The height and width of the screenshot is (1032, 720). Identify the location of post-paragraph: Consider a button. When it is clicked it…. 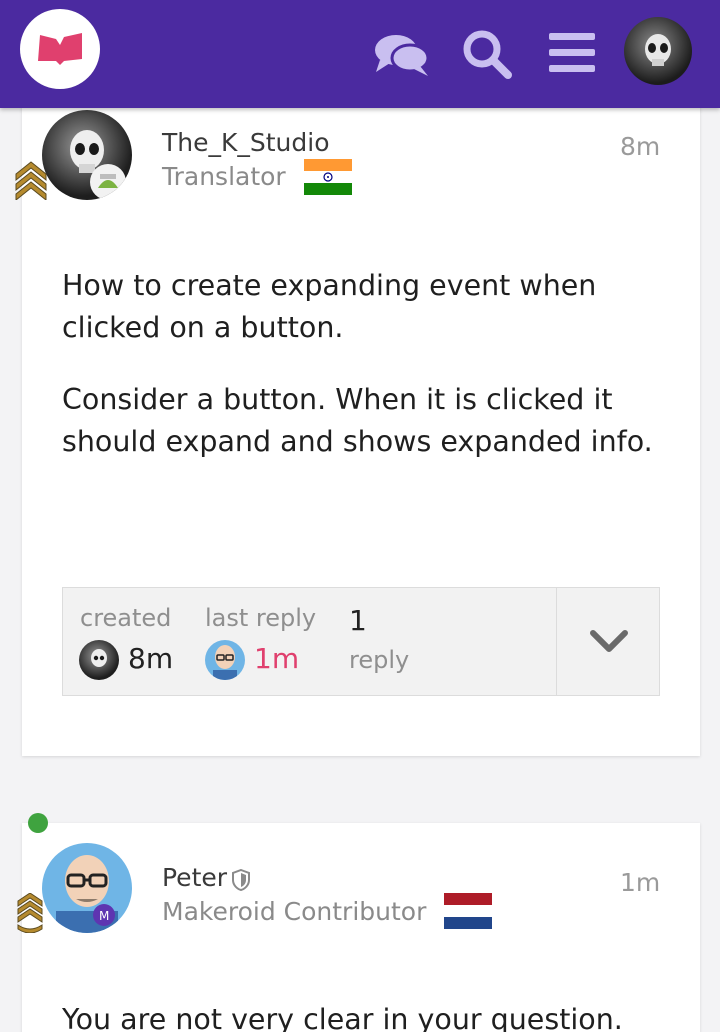
(357, 420).